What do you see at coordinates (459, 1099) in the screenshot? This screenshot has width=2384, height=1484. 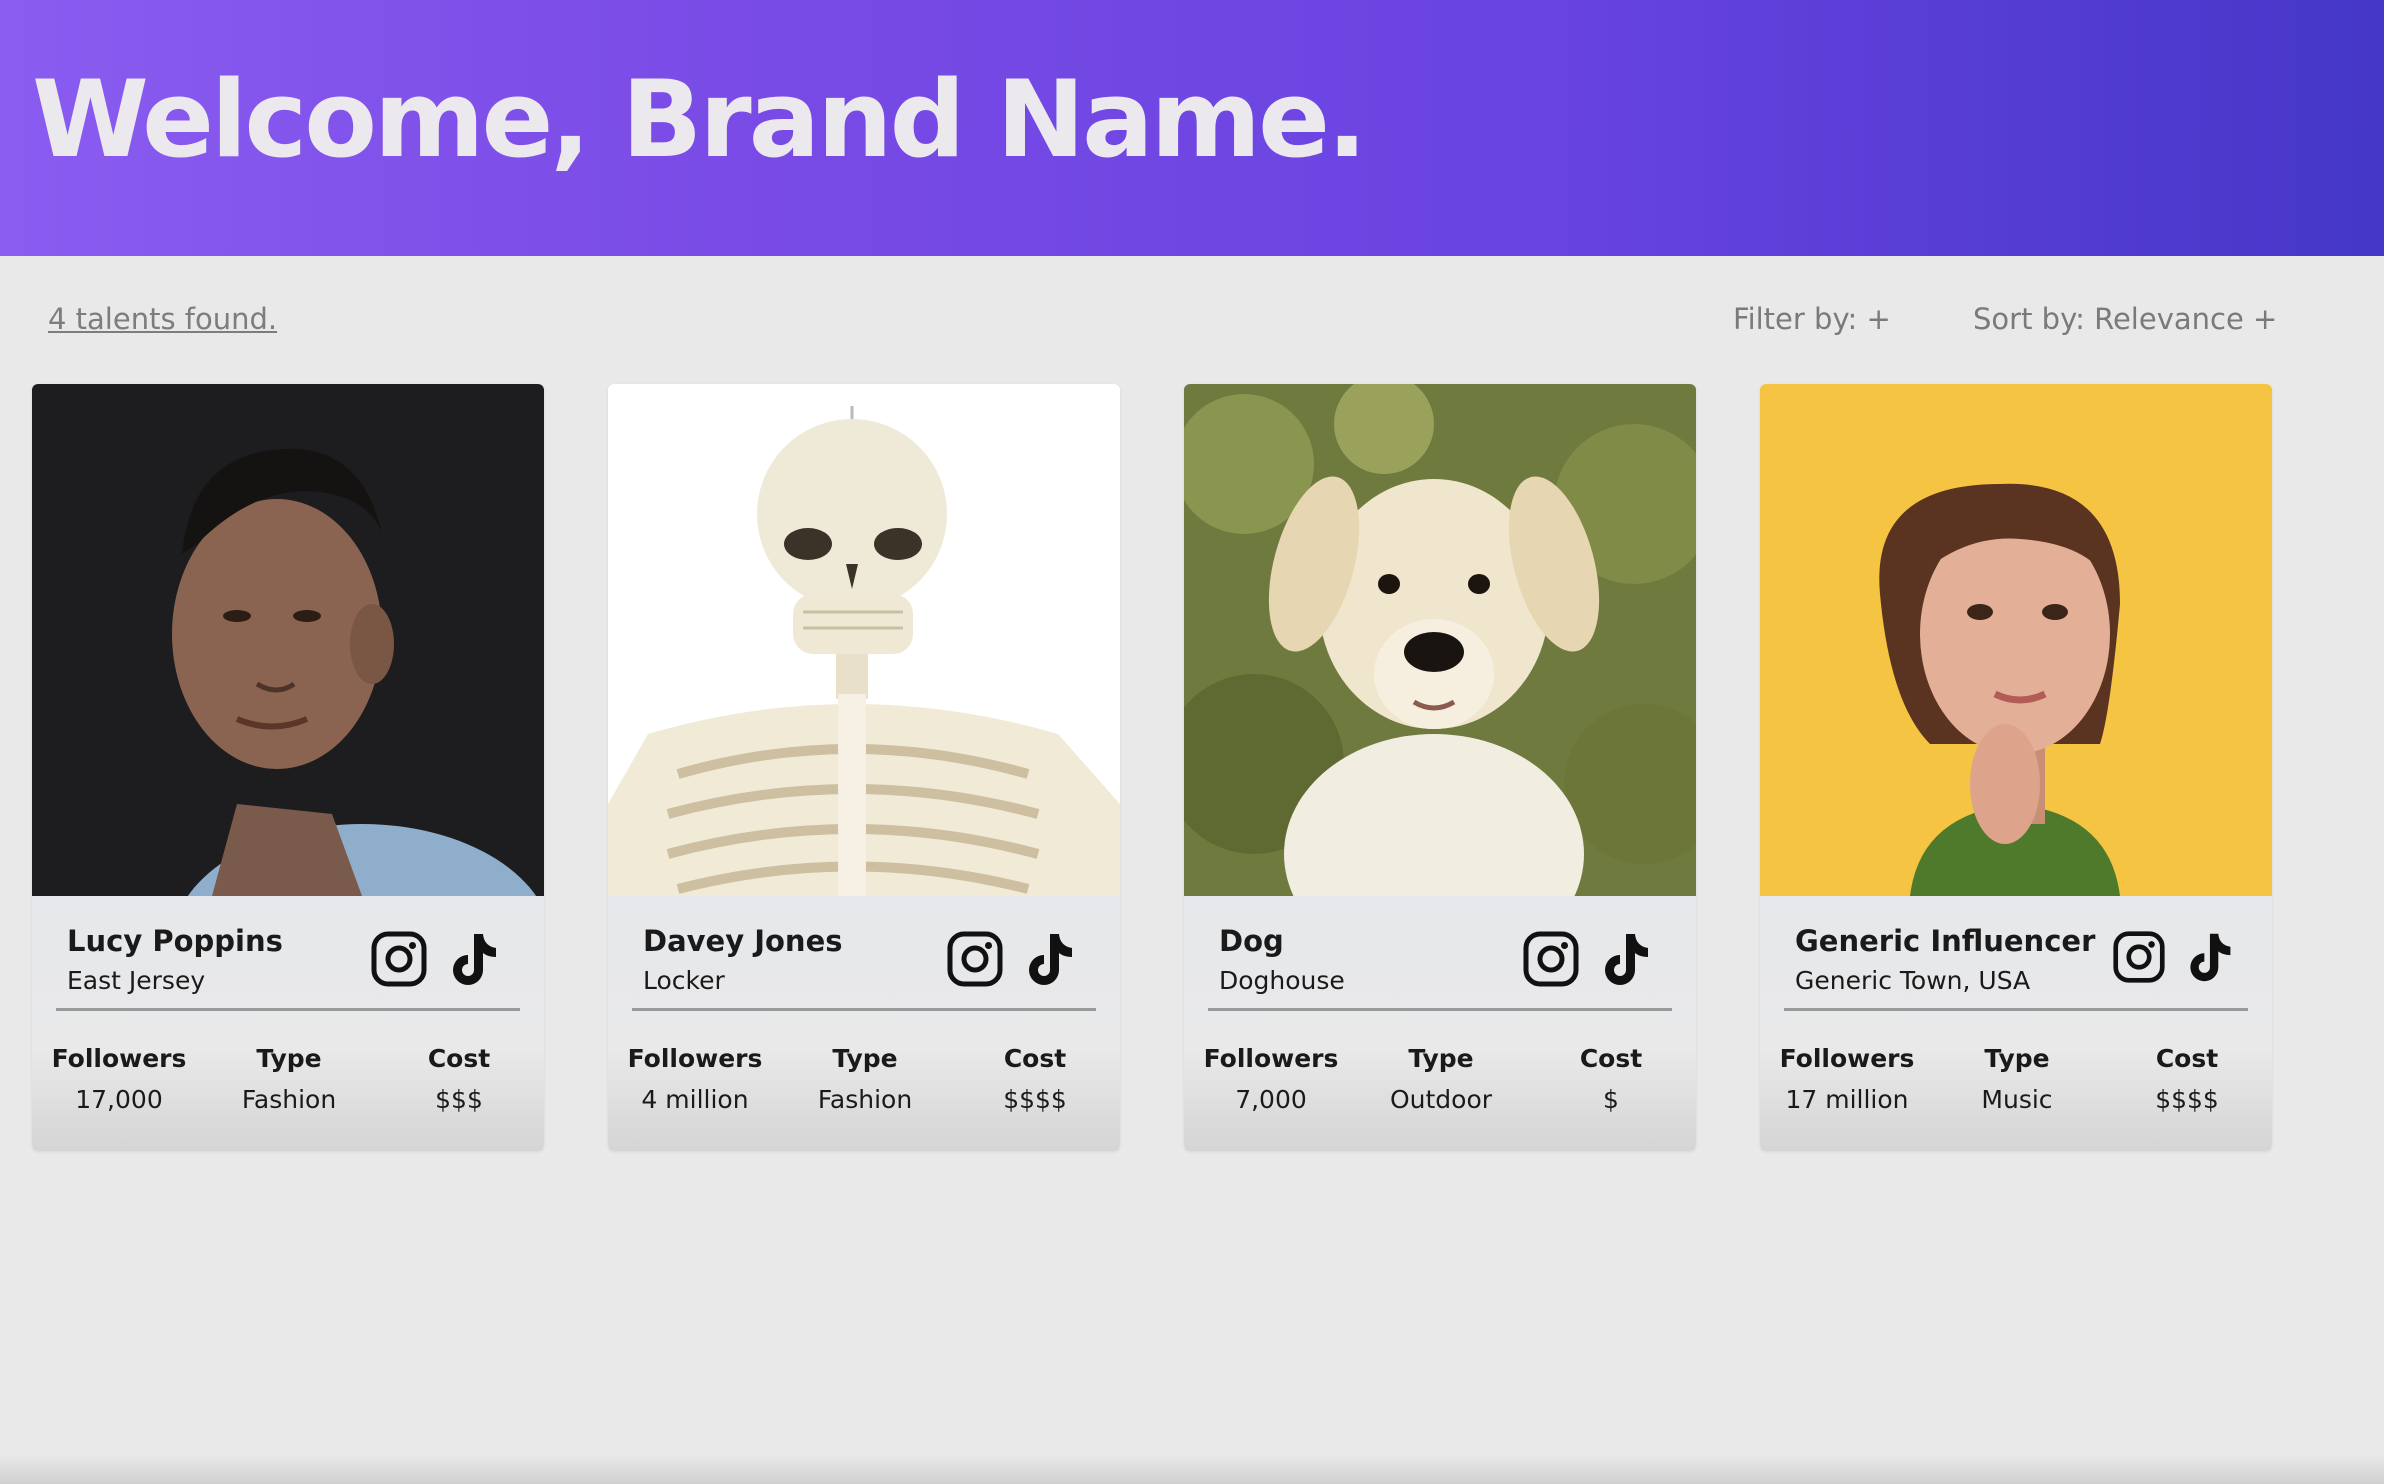 I see `stat-value: $$$` at bounding box center [459, 1099].